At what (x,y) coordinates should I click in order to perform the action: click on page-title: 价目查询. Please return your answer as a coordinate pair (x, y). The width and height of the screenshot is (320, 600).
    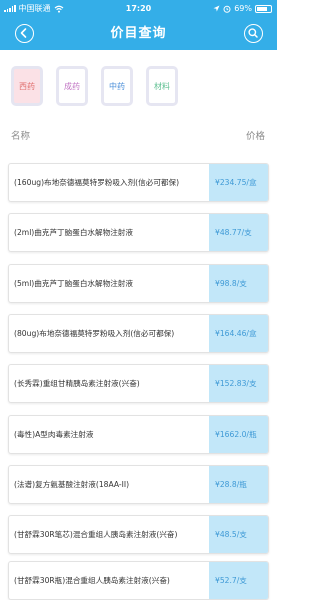
    Looking at the image, I should click on (138, 33).